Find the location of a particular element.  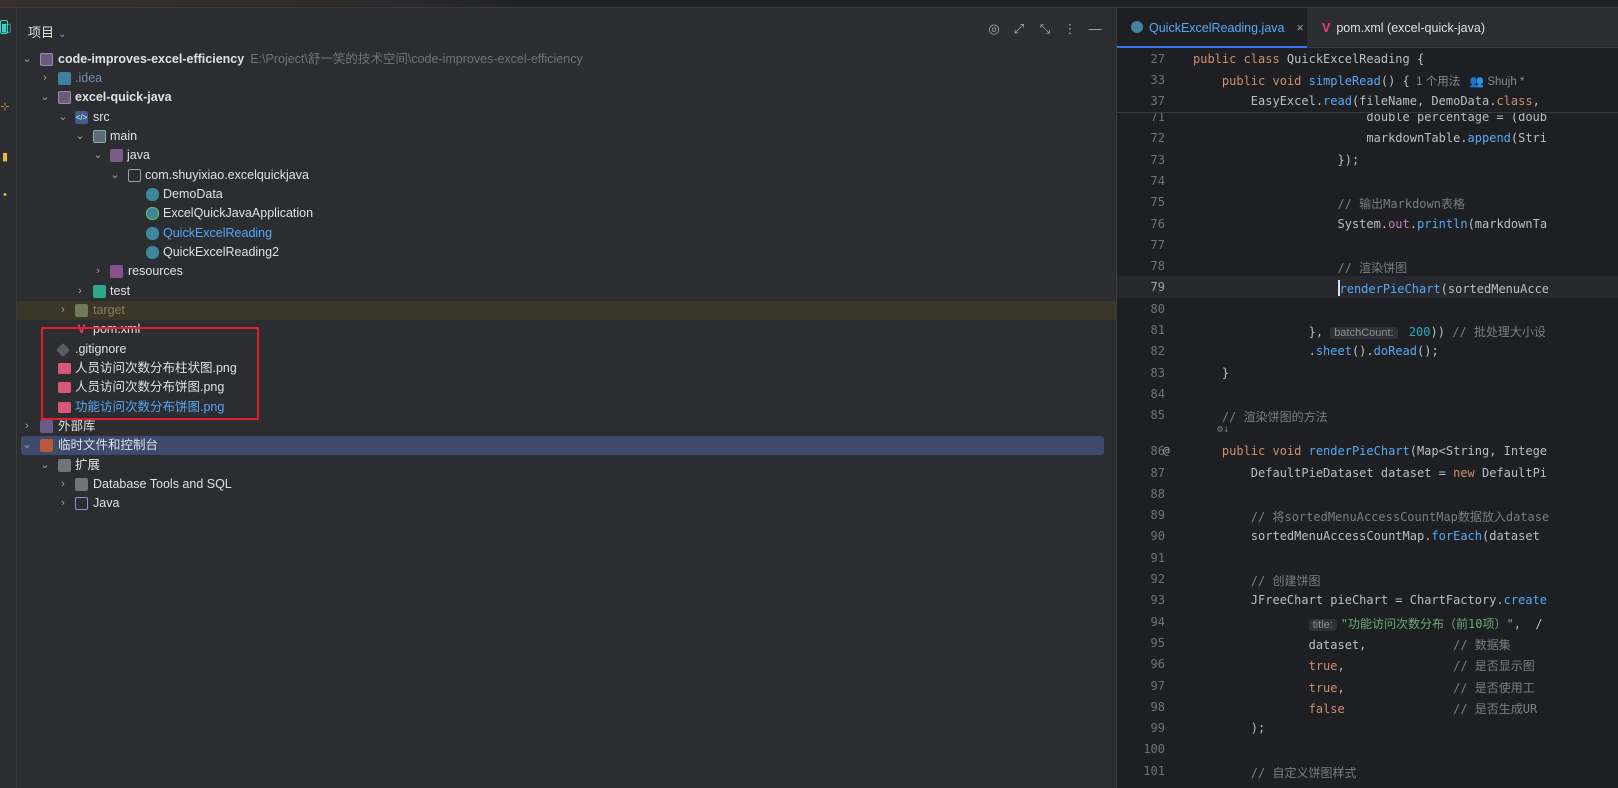

code-line: renderPieChart(sortedMenuAcce is located at coordinates (1371, 288).